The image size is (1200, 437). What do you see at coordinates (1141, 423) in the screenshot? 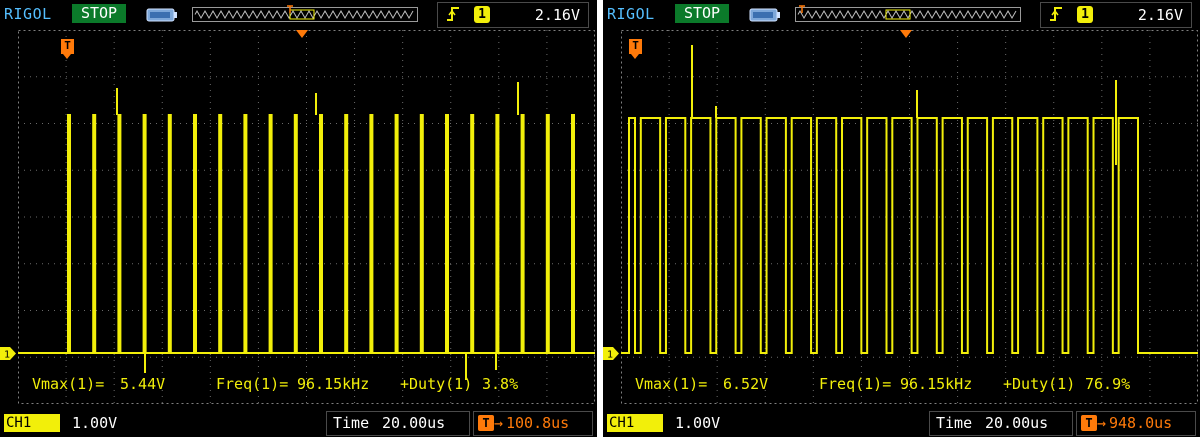
I see `trigger-offset-value: 948.0us` at bounding box center [1141, 423].